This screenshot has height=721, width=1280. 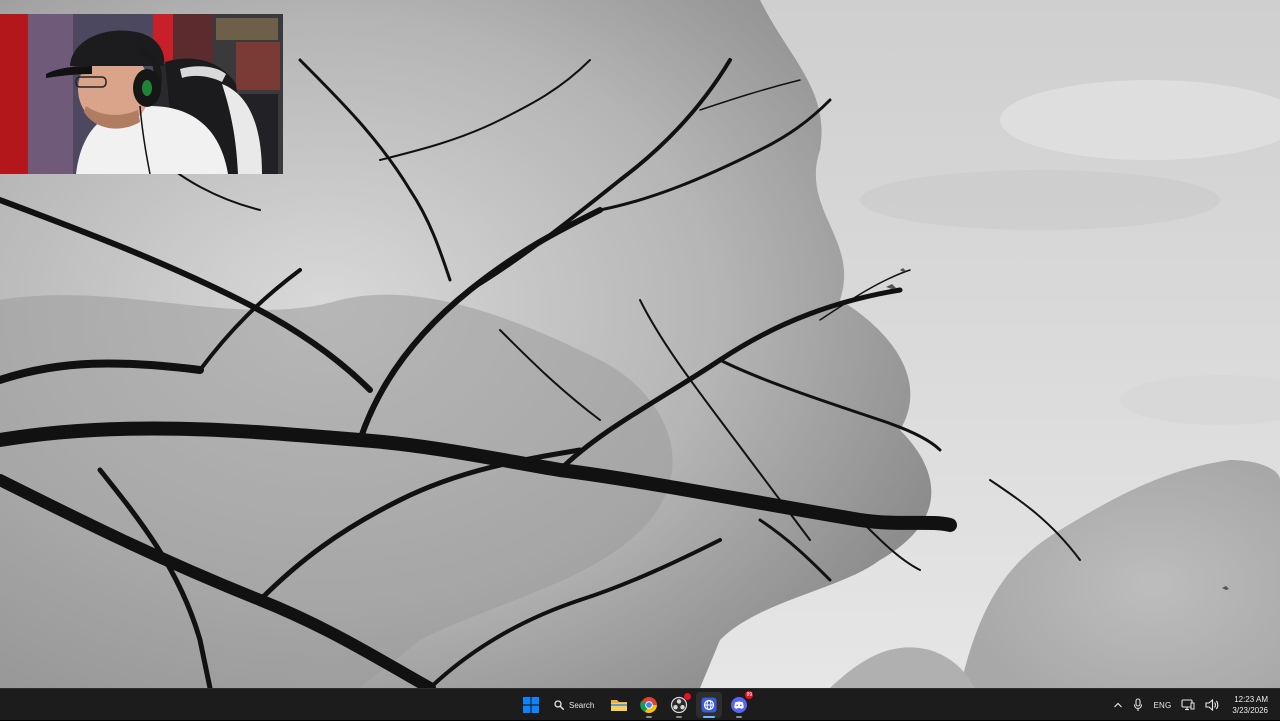 What do you see at coordinates (1251, 699) in the screenshot?
I see `clock-time: 12:23 AM` at bounding box center [1251, 699].